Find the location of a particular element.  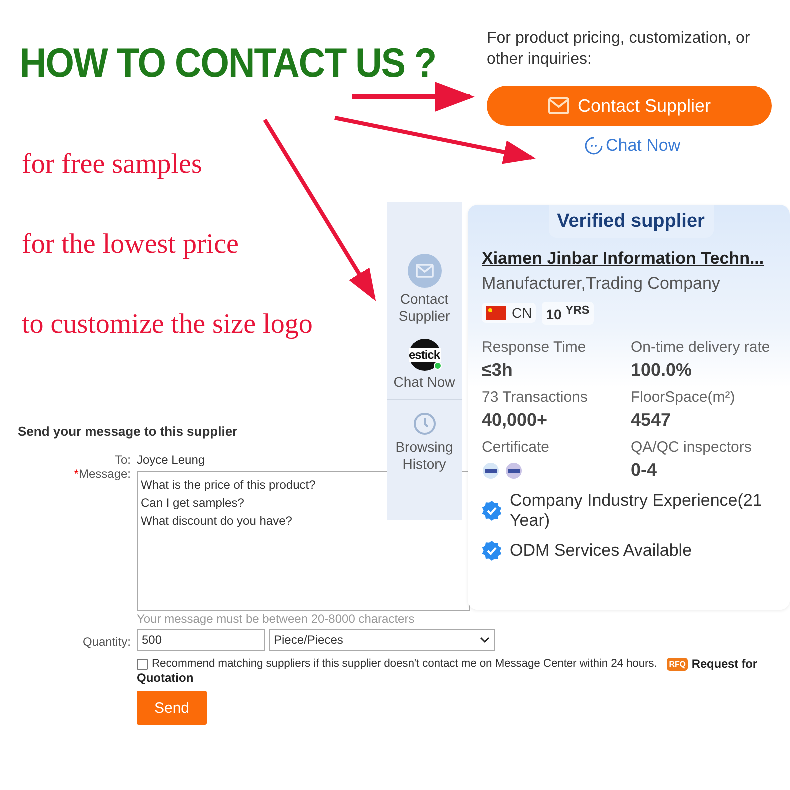

recipient-name: Joyce Leung is located at coordinates (171, 460).